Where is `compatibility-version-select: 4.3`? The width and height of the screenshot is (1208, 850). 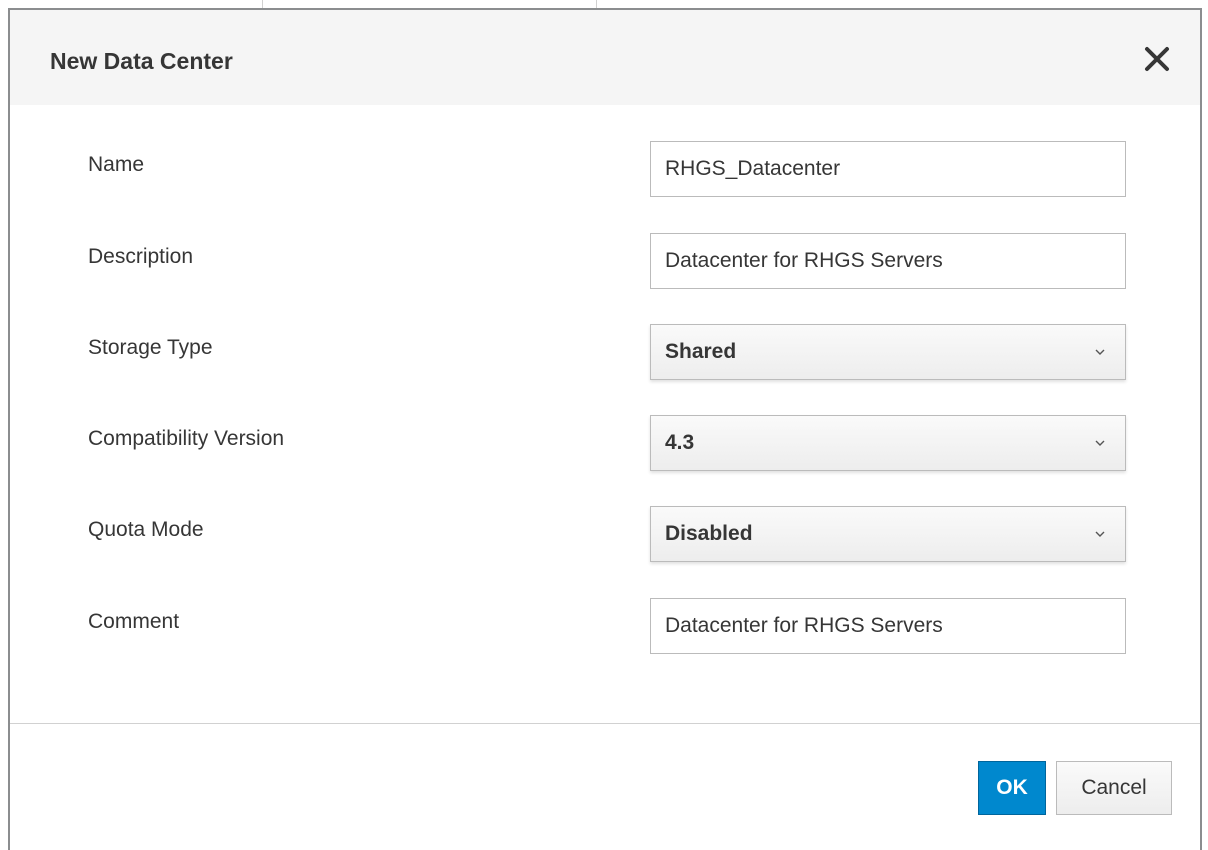 compatibility-version-select: 4.3 is located at coordinates (888, 443).